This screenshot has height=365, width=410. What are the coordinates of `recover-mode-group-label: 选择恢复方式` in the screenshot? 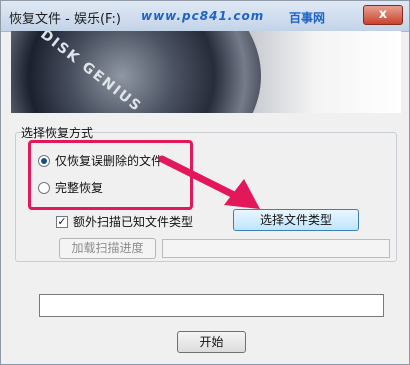 It's located at (57, 133).